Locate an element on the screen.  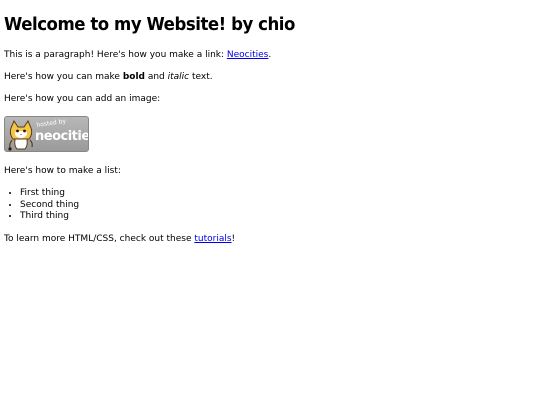
learn-more-end: ! is located at coordinates (233, 238).